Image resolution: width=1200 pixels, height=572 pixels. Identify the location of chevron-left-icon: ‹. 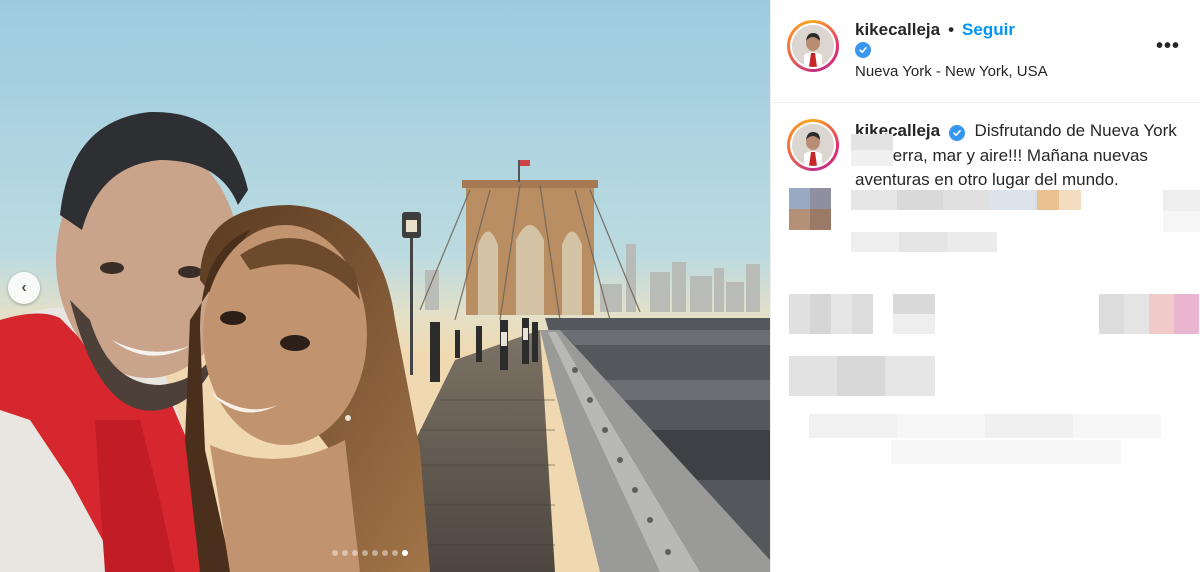
(24, 287).